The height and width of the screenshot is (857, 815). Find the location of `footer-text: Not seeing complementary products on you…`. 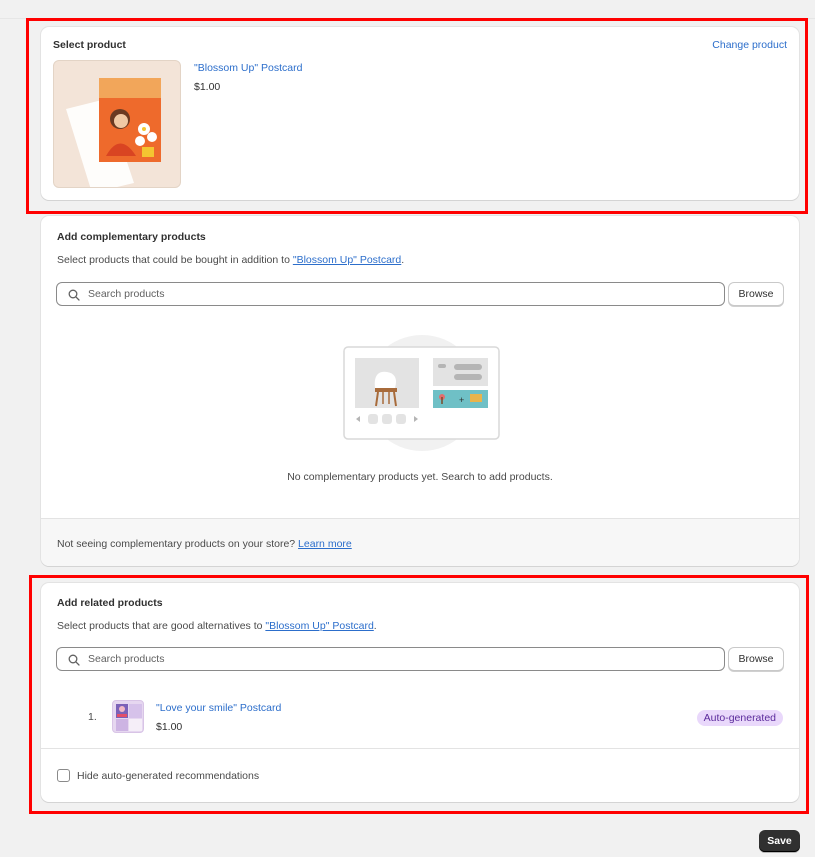

footer-text: Not seeing complementary products on you… is located at coordinates (178, 544).